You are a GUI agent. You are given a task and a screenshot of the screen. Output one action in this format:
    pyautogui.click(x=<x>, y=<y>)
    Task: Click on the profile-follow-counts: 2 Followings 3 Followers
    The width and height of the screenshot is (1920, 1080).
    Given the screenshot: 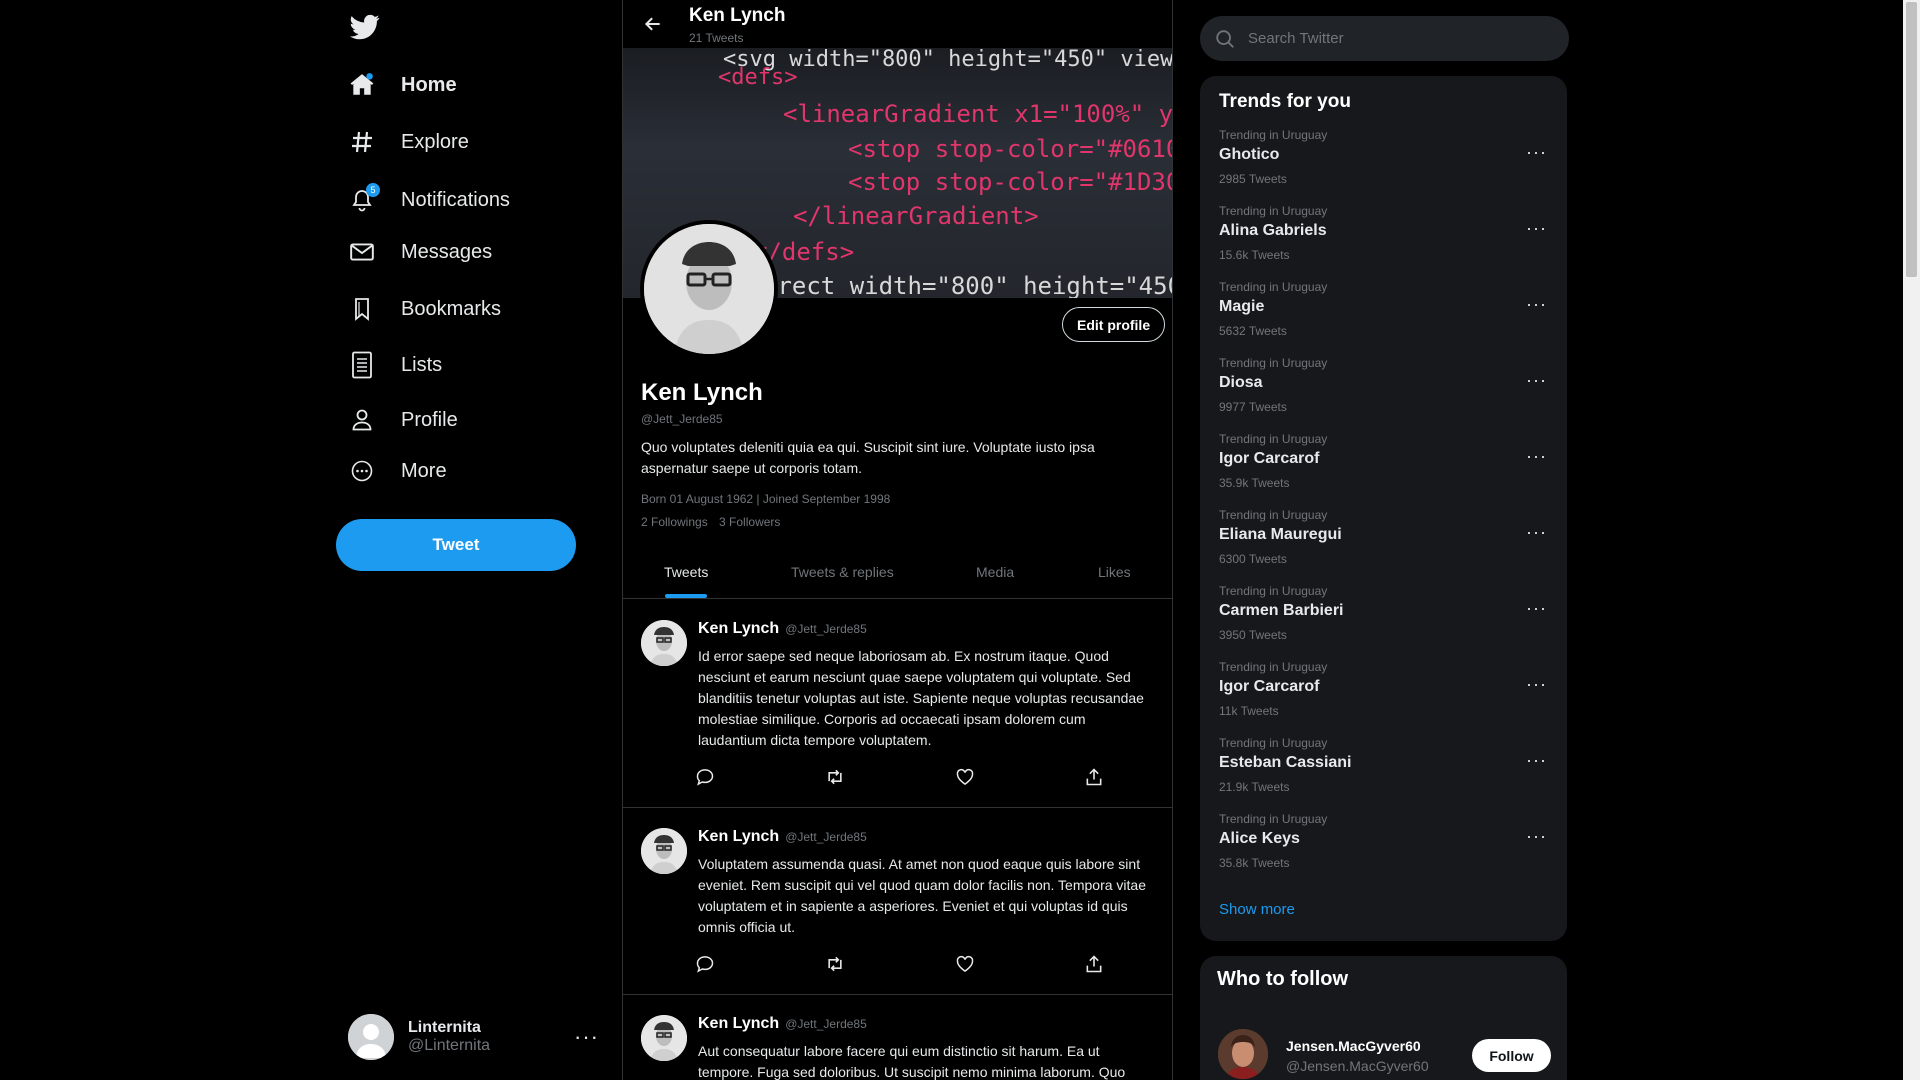 What is the action you would take?
    pyautogui.click(x=714, y=522)
    